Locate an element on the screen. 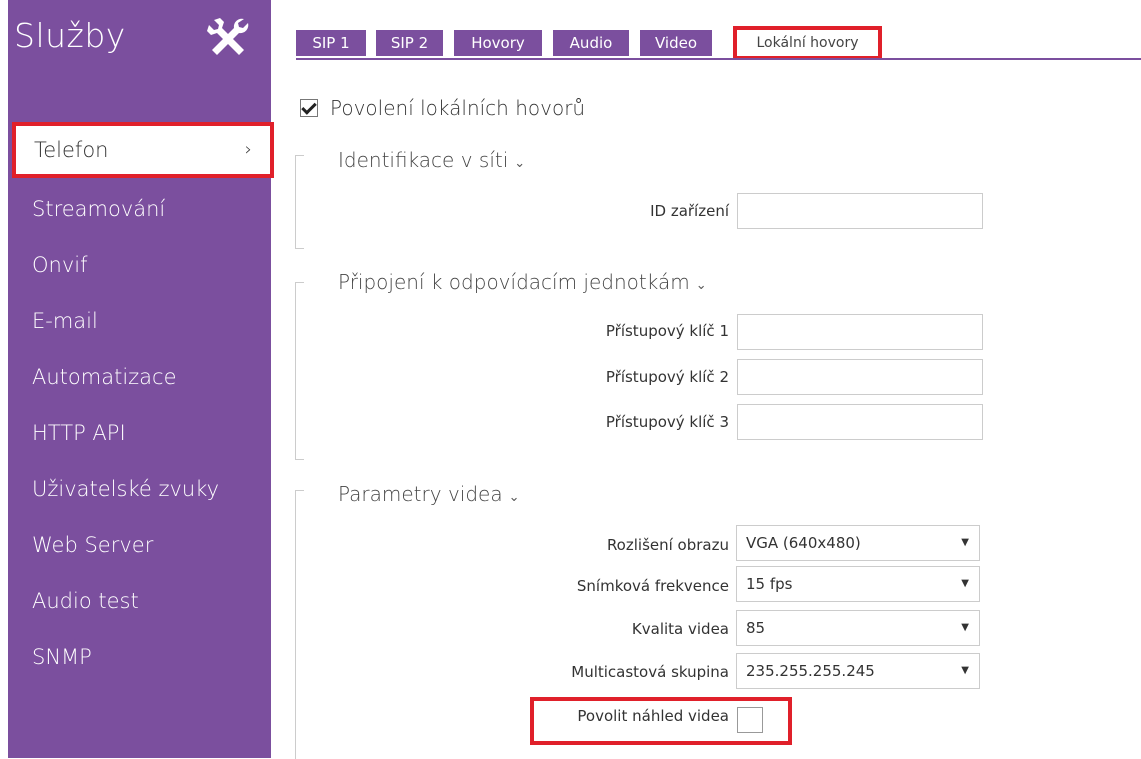  section-title-video: Parametry videa ⌄ is located at coordinates (429, 494).